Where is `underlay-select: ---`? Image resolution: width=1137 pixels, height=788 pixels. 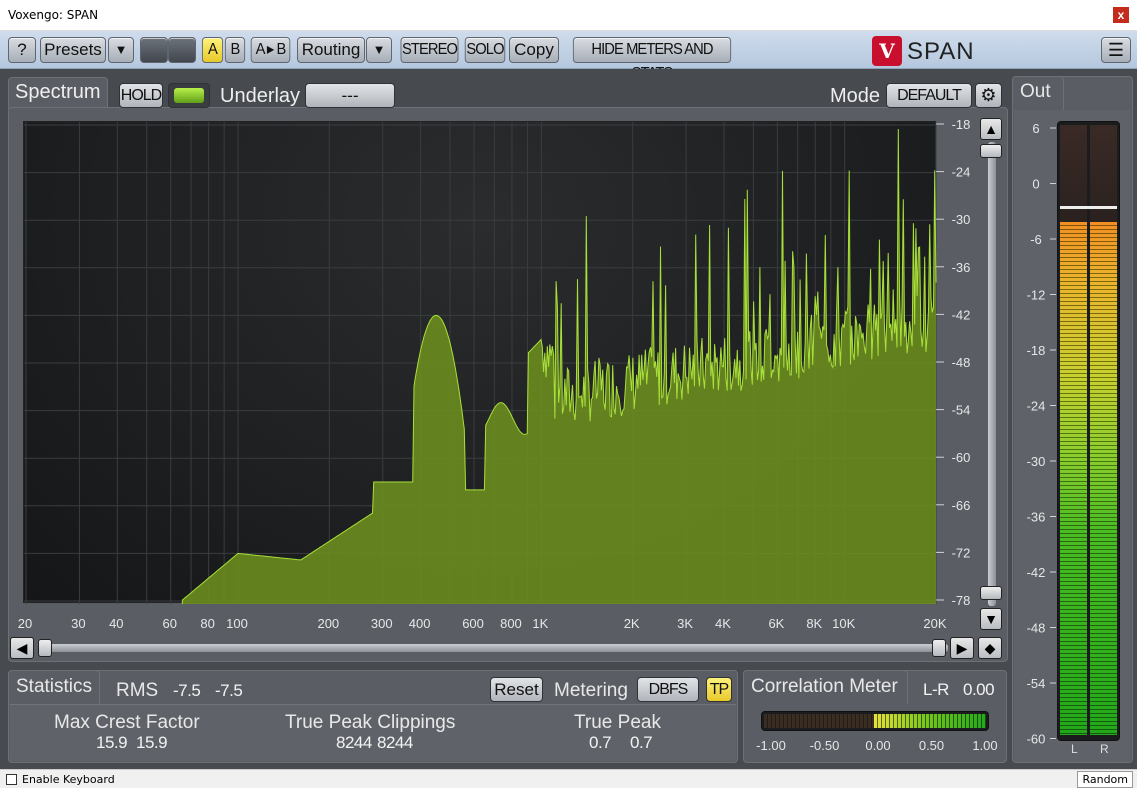 underlay-select: --- is located at coordinates (350, 95).